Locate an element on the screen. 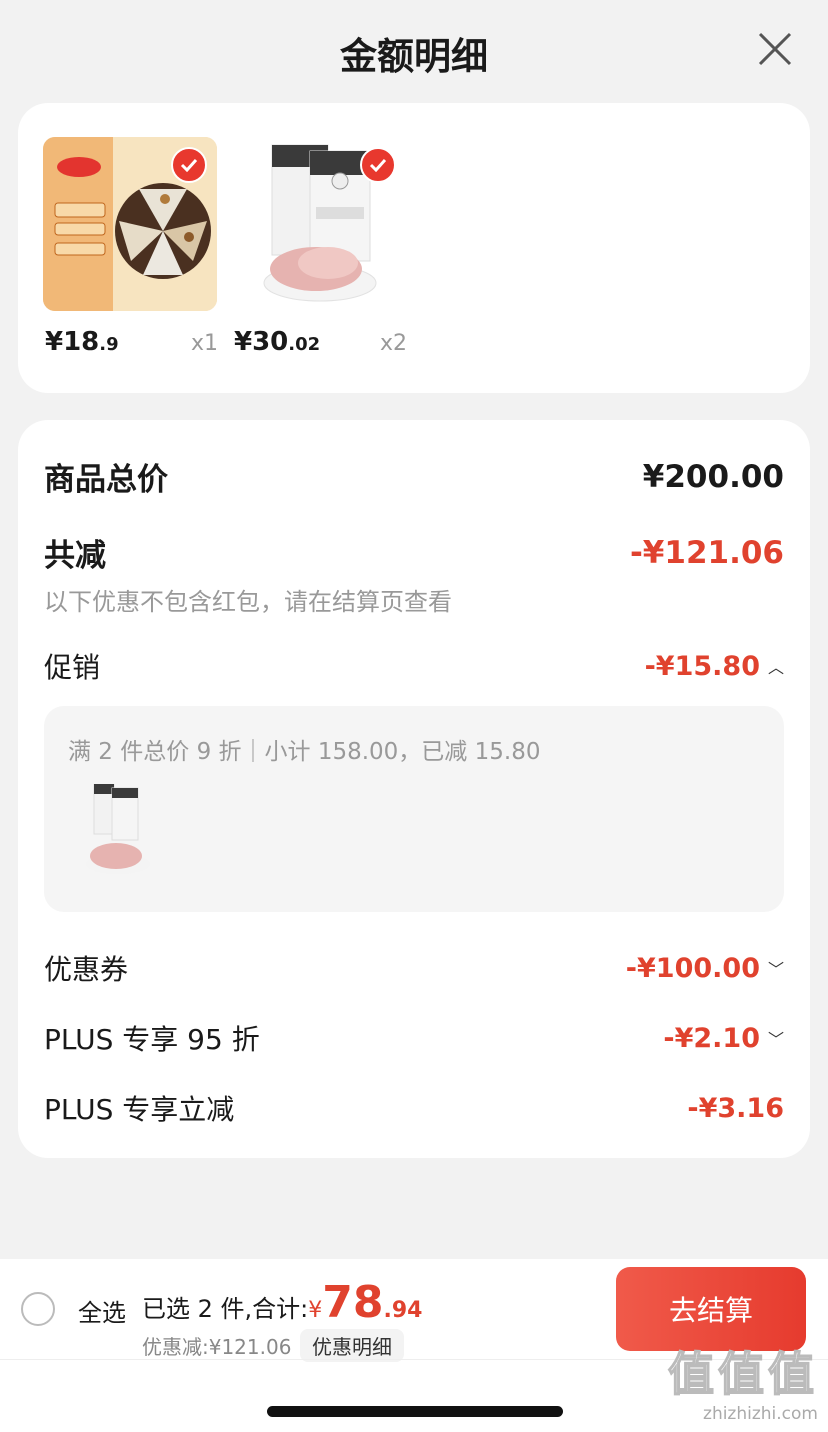 The image size is (828, 1432). plusreduce-row: PLUS 专享立减 -¥3.16 is located at coordinates (414, 1108).